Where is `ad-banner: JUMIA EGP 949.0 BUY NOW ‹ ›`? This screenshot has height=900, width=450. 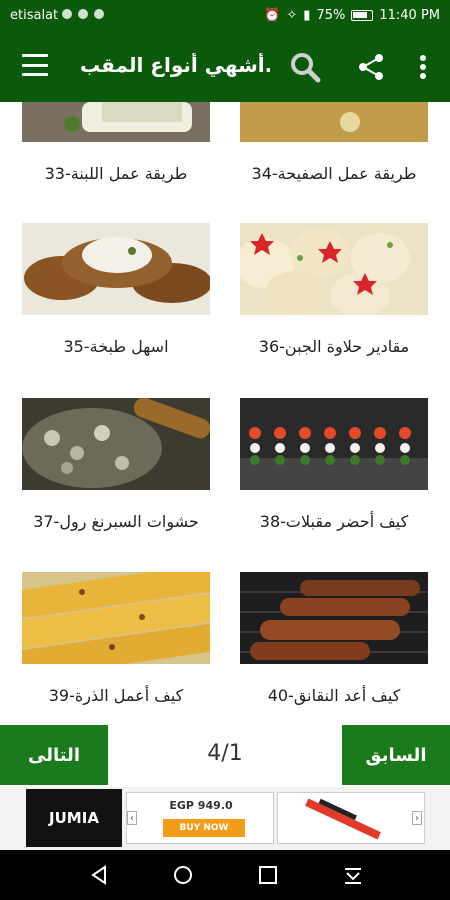 ad-banner: JUMIA EGP 949.0 BUY NOW ‹ › is located at coordinates (225, 818).